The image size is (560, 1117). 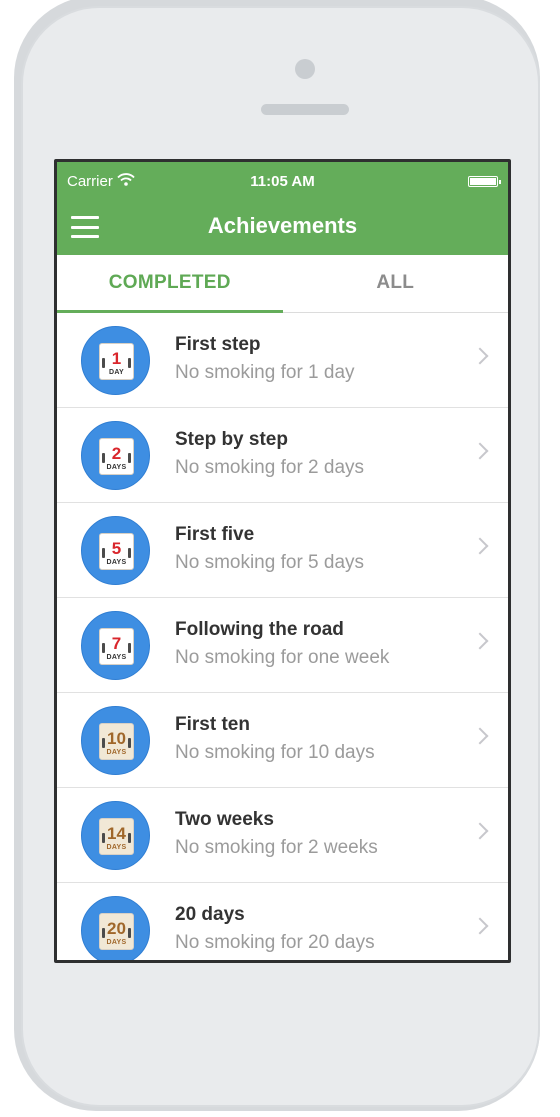 I want to click on list-item: 5 DAYS First five No smoking for 5 days, so click(x=282, y=550).